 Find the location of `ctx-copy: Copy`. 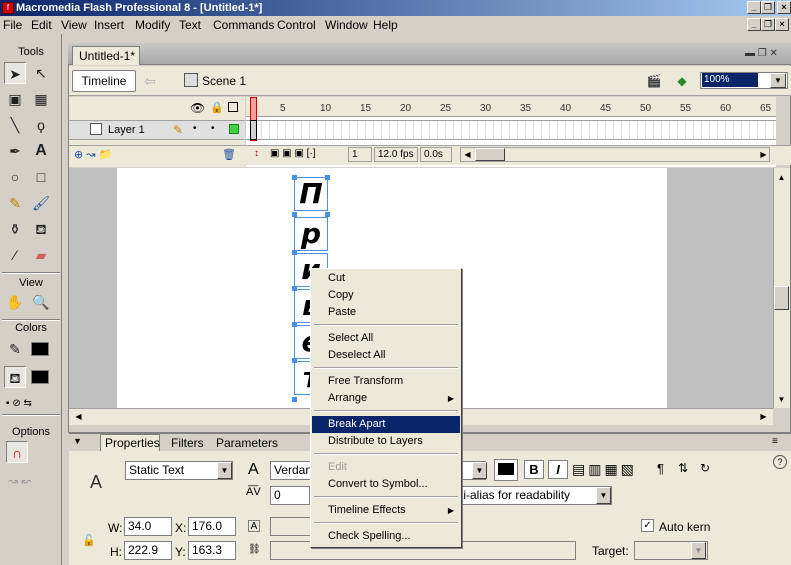

ctx-copy: Copy is located at coordinates (386, 295).